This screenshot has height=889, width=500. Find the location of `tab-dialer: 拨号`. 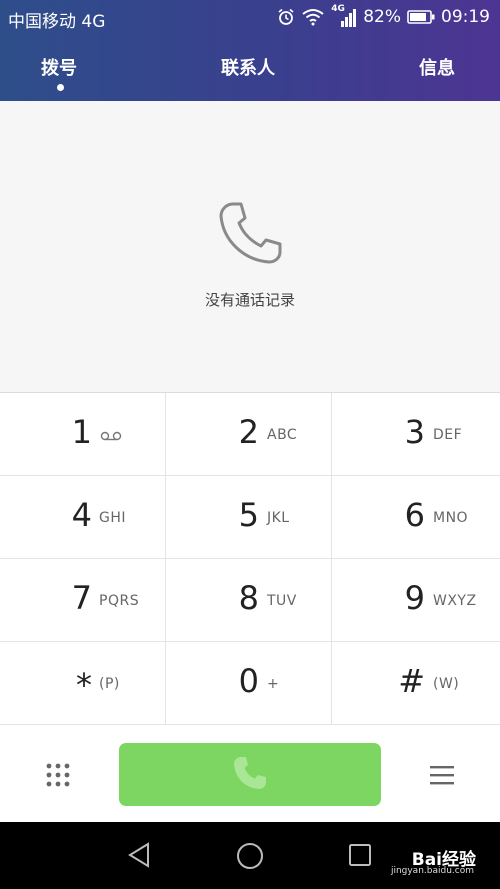

tab-dialer: 拨号 is located at coordinates (59, 67).